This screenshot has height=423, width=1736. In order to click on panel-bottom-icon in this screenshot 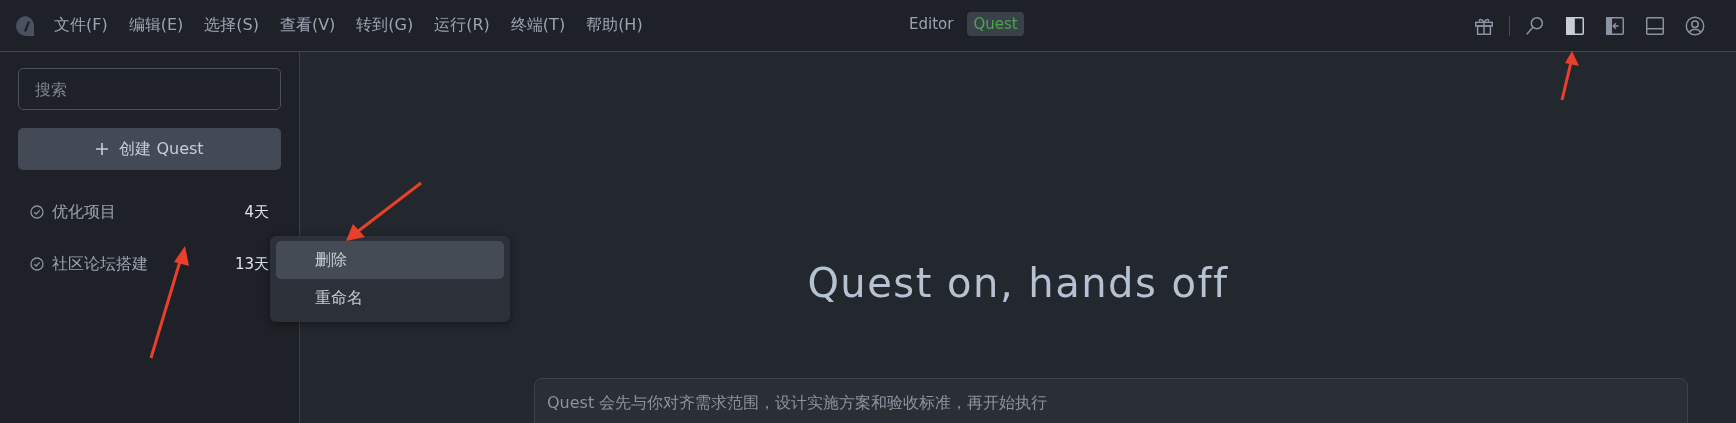, I will do `click(1655, 25)`.